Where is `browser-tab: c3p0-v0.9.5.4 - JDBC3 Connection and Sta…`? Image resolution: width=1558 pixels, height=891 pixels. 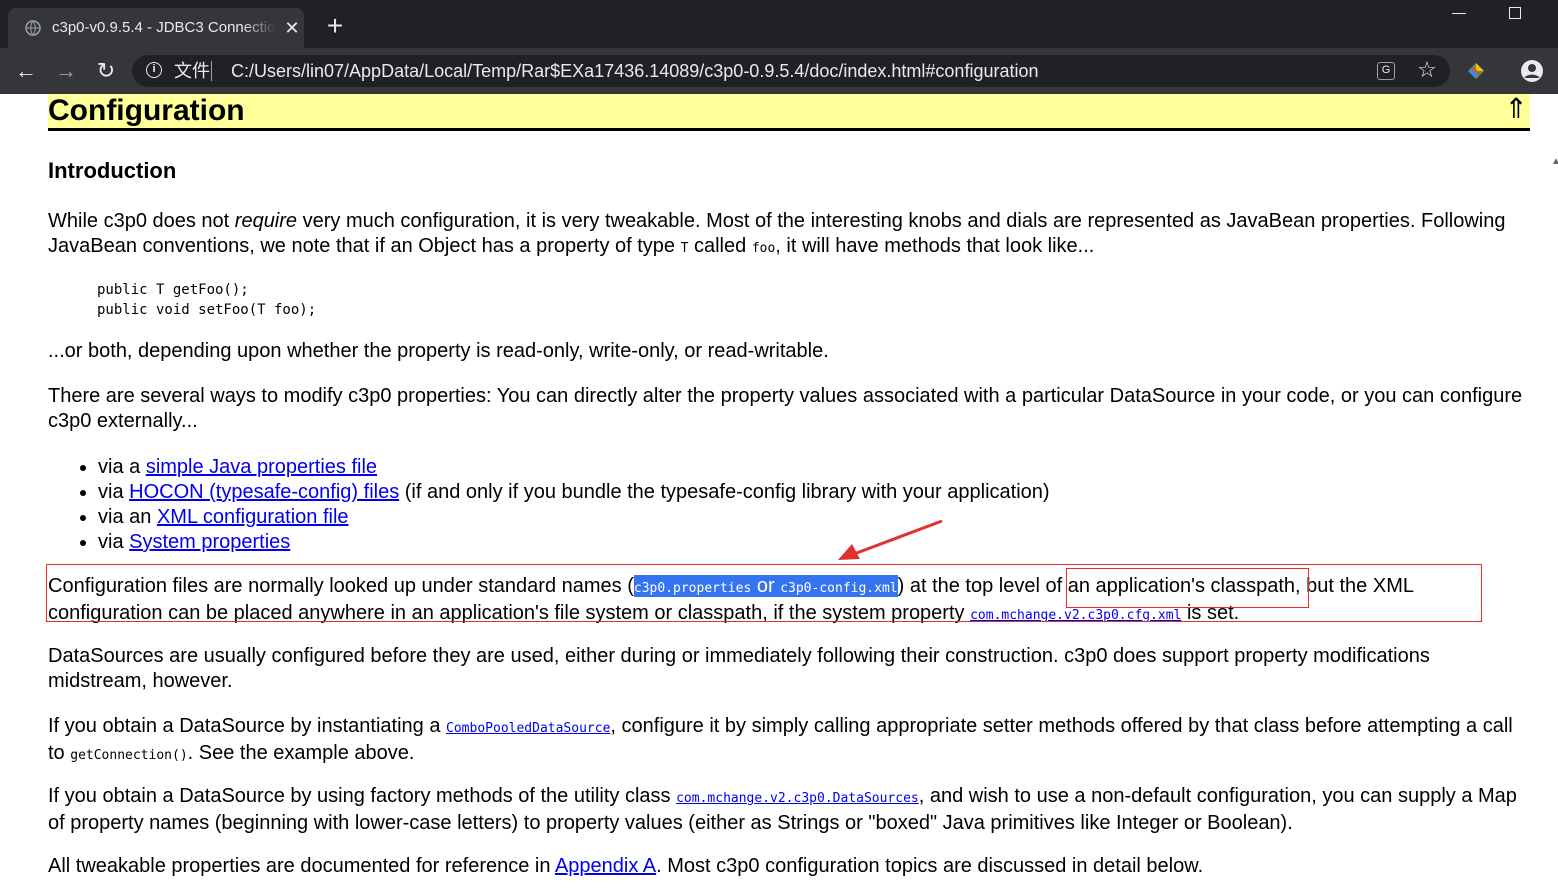
browser-tab: c3p0-v0.9.5.4 - JDBC3 Connection and Sta… is located at coordinates (156, 28).